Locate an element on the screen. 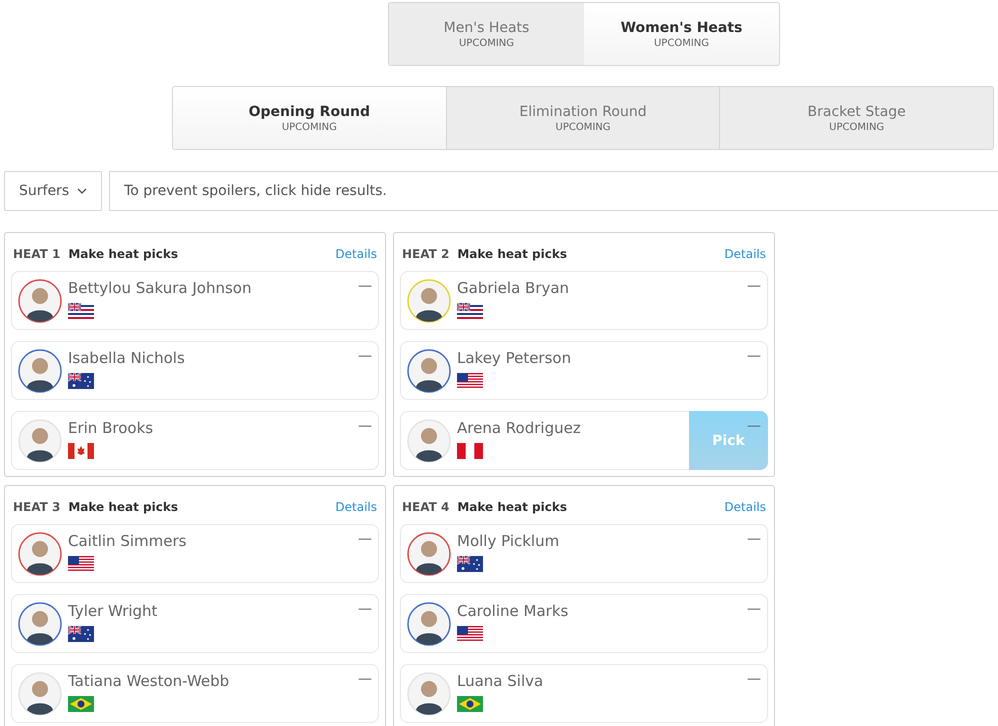 The image size is (998, 726). surfer-row: Isabella Nichols — is located at coordinates (195, 370).